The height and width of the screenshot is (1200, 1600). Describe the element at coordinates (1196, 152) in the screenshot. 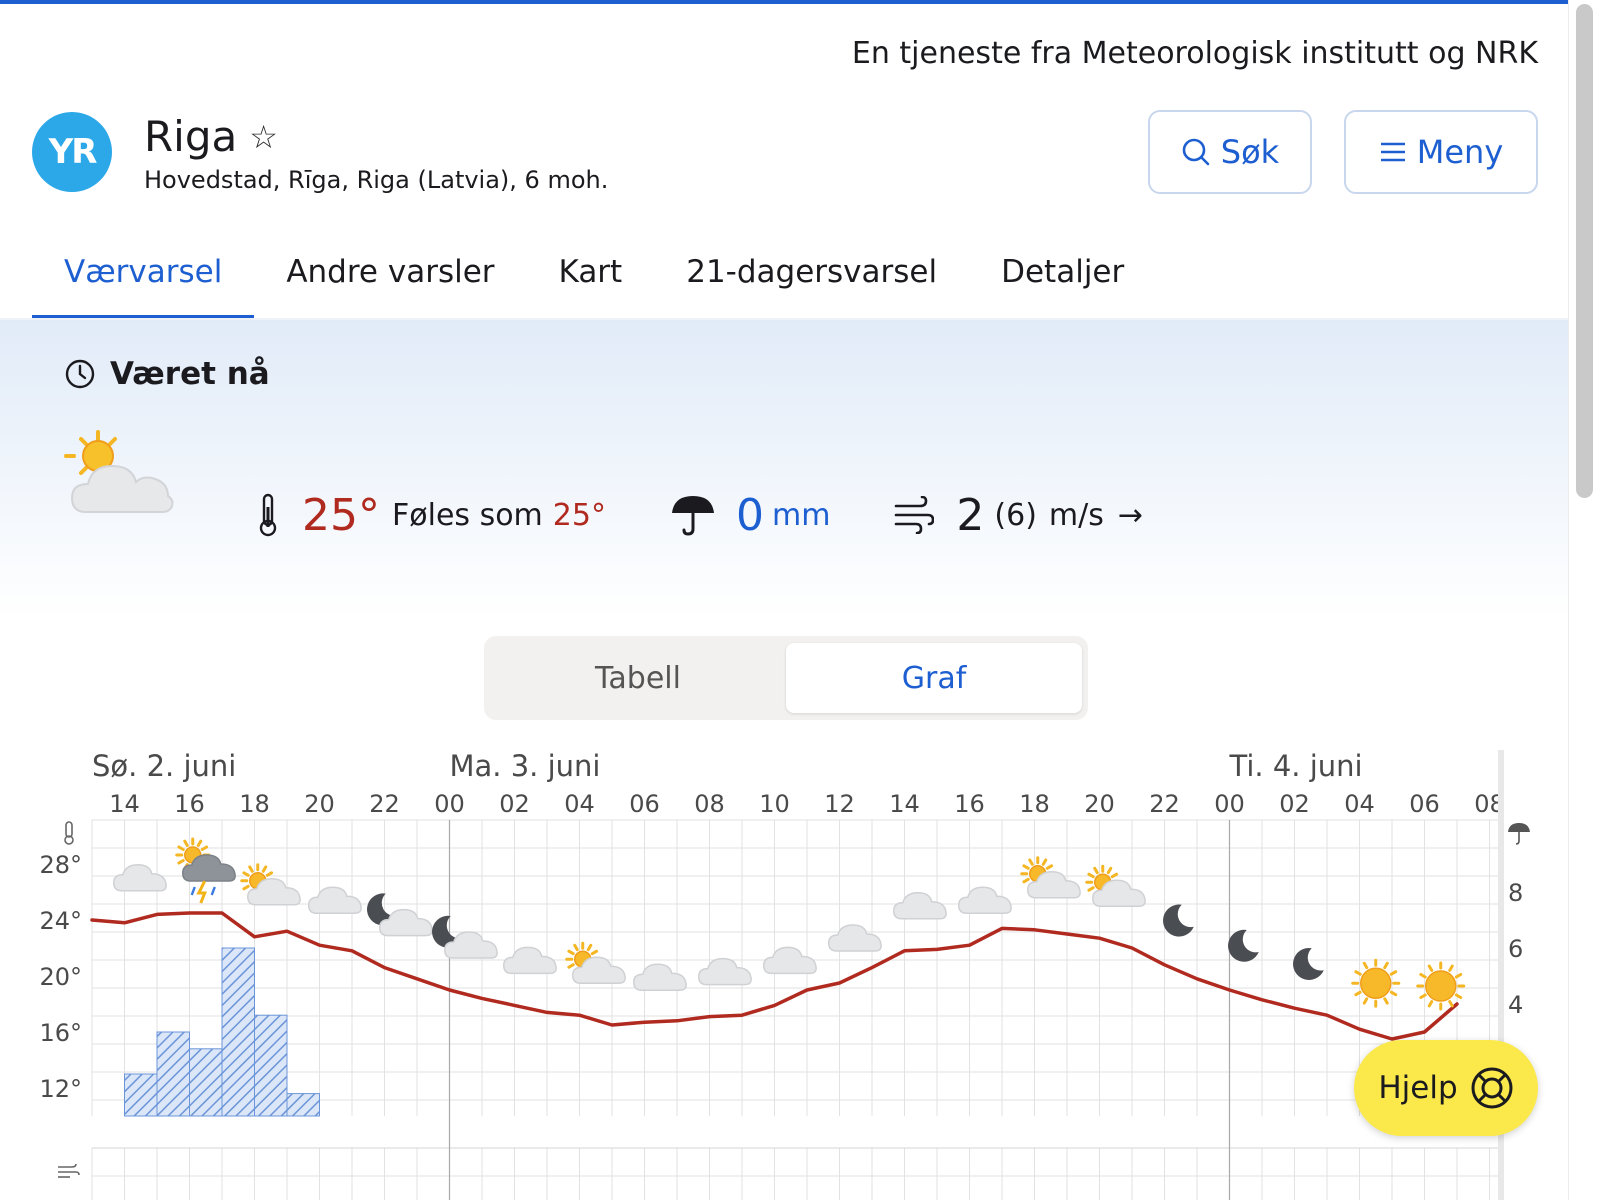

I see `search-icon` at that location.